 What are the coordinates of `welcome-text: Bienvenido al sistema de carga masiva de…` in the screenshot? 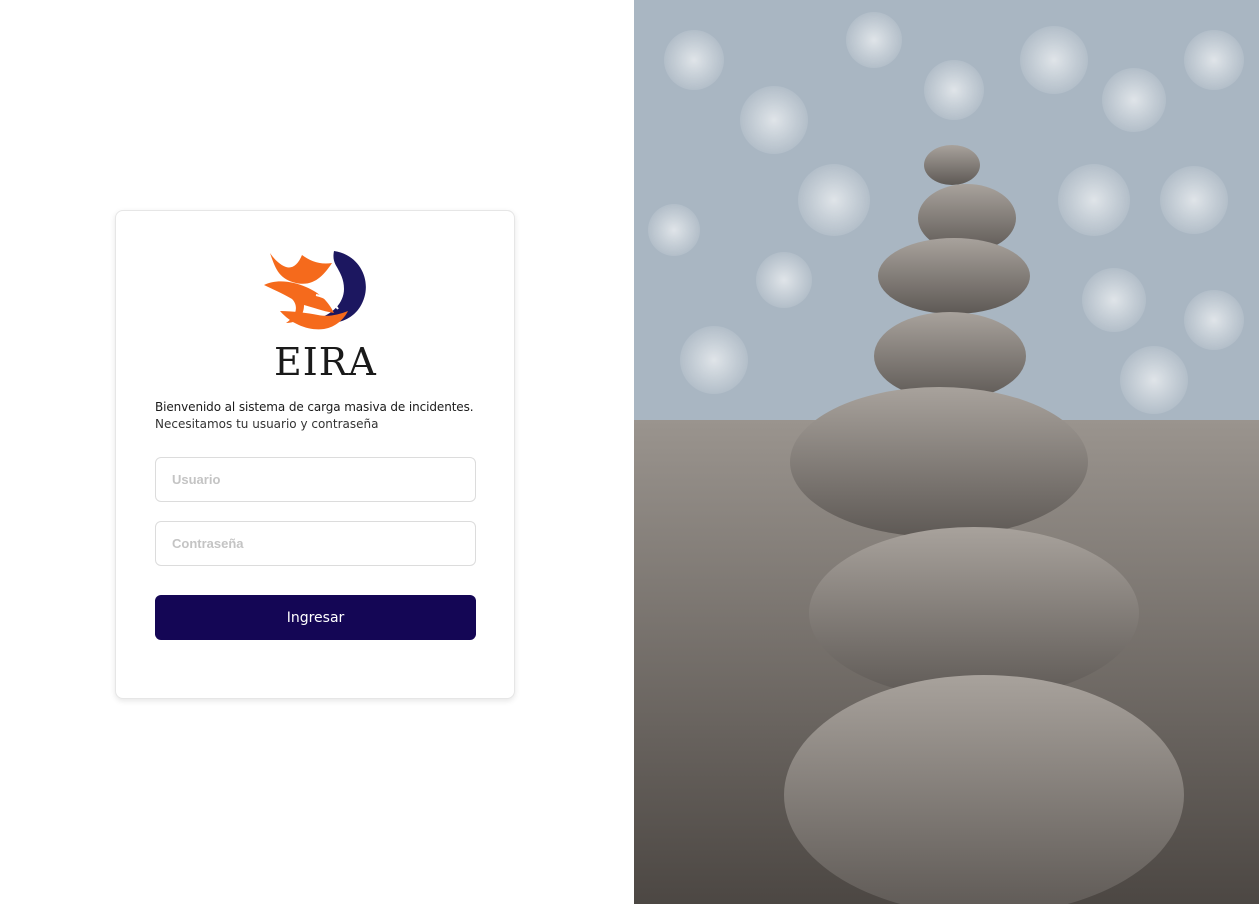 It's located at (314, 407).